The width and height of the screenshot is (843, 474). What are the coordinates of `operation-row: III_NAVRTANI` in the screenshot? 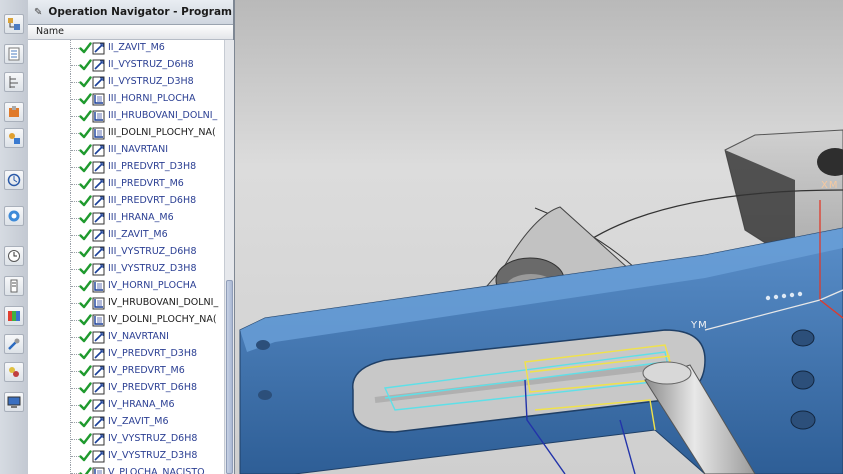 It's located at (126, 150).